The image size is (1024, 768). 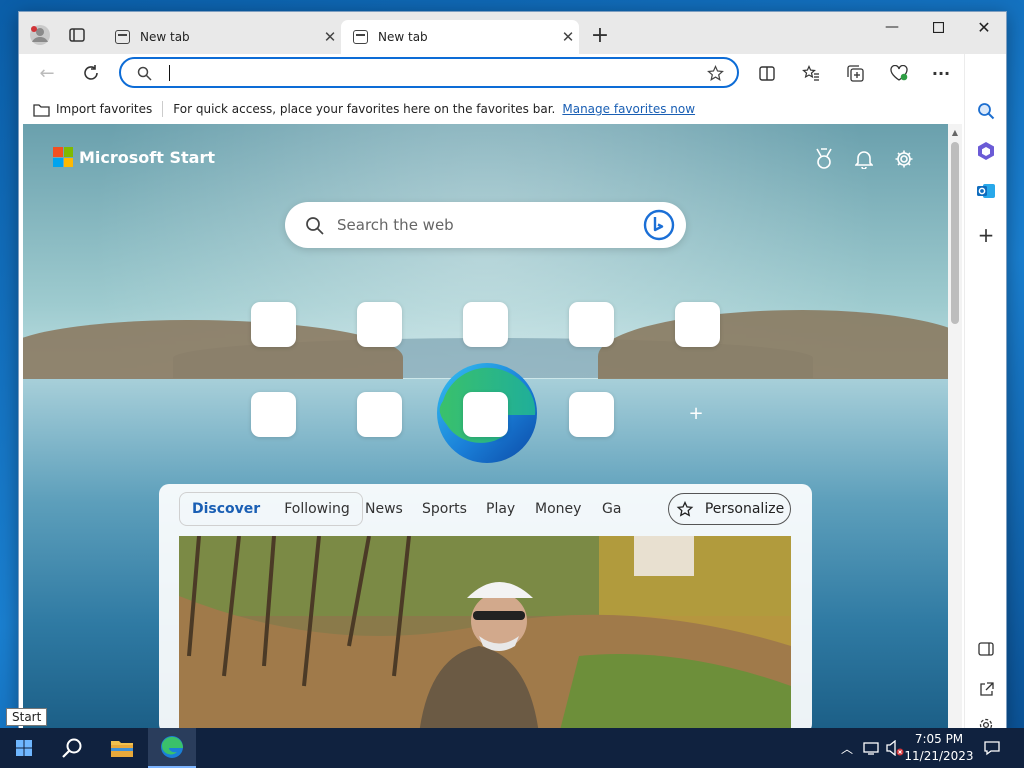 What do you see at coordinates (824, 159) in the screenshot?
I see `rewards-icon` at bounding box center [824, 159].